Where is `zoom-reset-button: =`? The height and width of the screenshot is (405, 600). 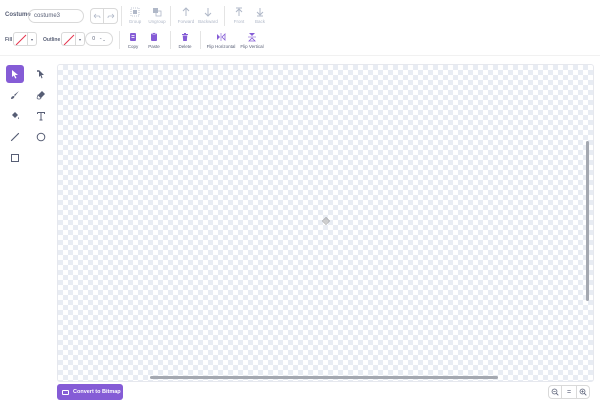
zoom-reset-button: = is located at coordinates (569, 392).